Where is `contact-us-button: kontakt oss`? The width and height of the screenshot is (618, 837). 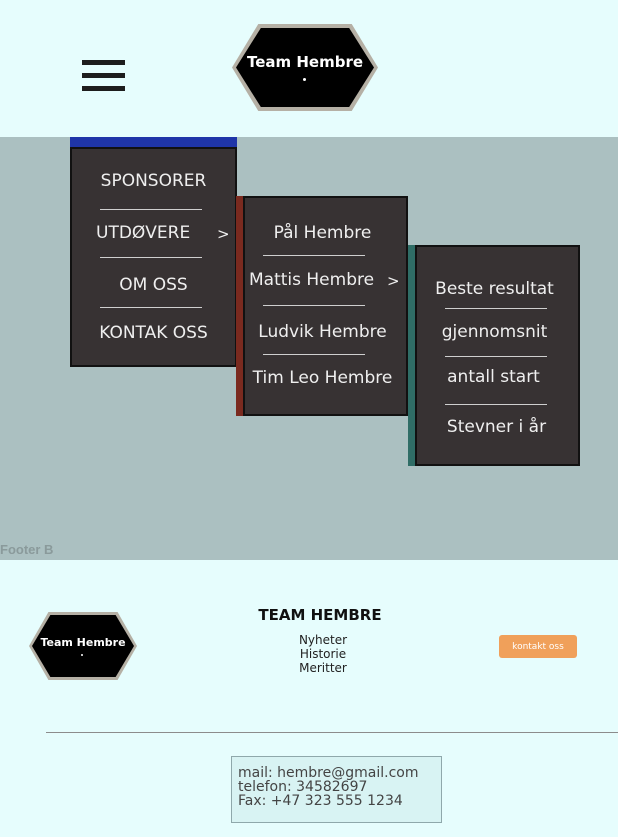 contact-us-button: kontakt oss is located at coordinates (538, 646).